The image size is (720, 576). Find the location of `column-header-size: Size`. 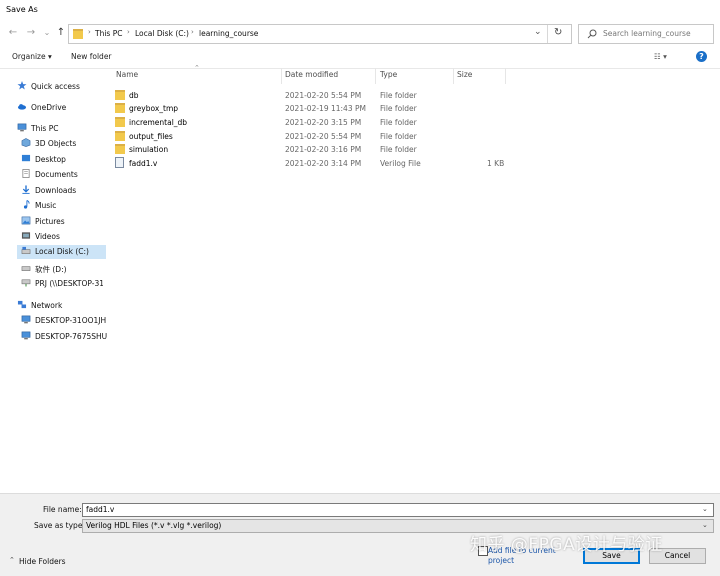

column-header-size: Size is located at coordinates (464, 74).